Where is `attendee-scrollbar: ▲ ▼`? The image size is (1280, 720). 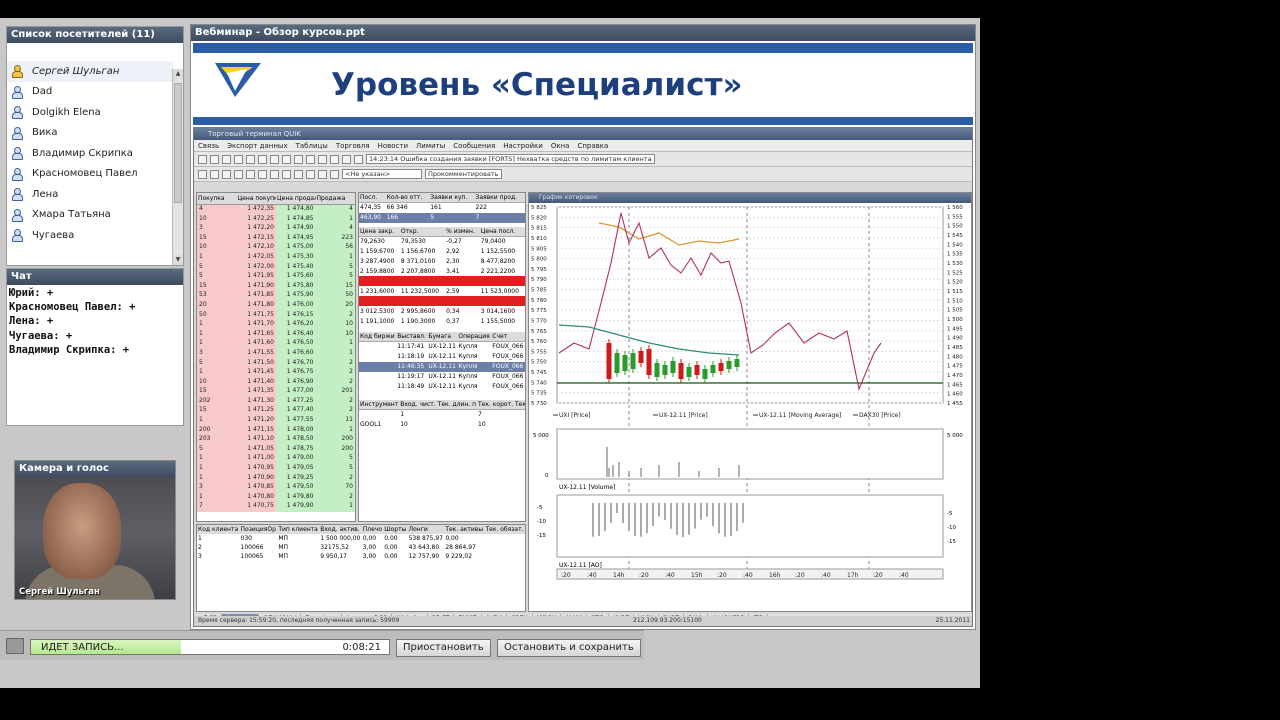
attendee-scrollbar: ▲ ▼ is located at coordinates (177, 167).